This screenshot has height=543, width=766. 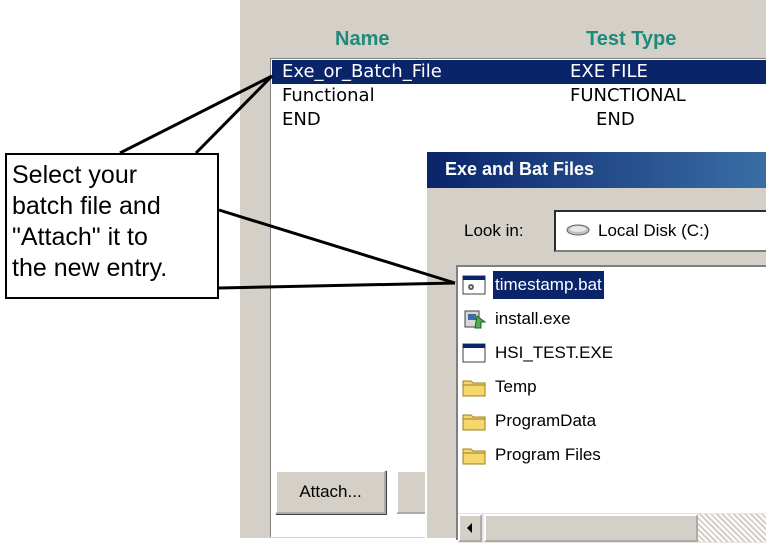 What do you see at coordinates (474, 285) in the screenshot?
I see `batch-file-icon` at bounding box center [474, 285].